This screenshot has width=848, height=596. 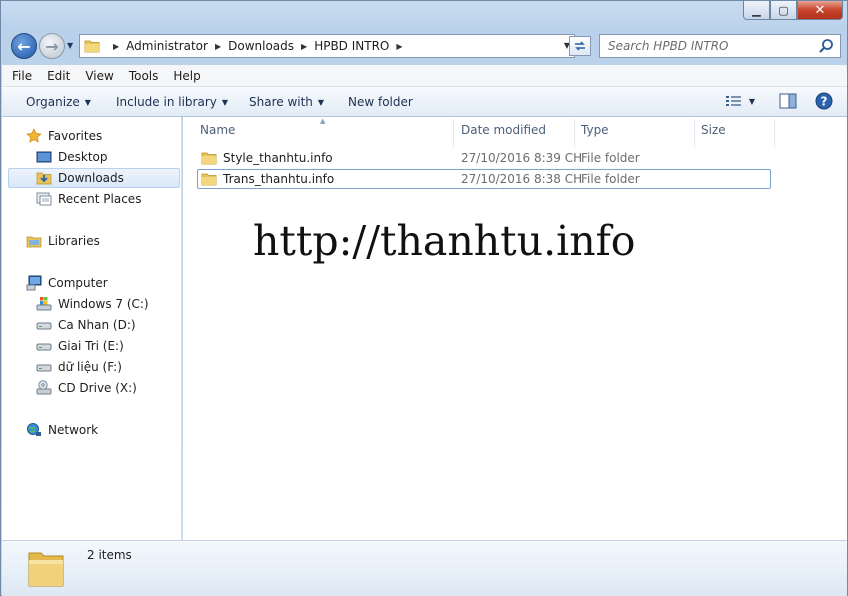 I want to click on file-date: 27/10/2016 8:38 CH, so click(x=522, y=179).